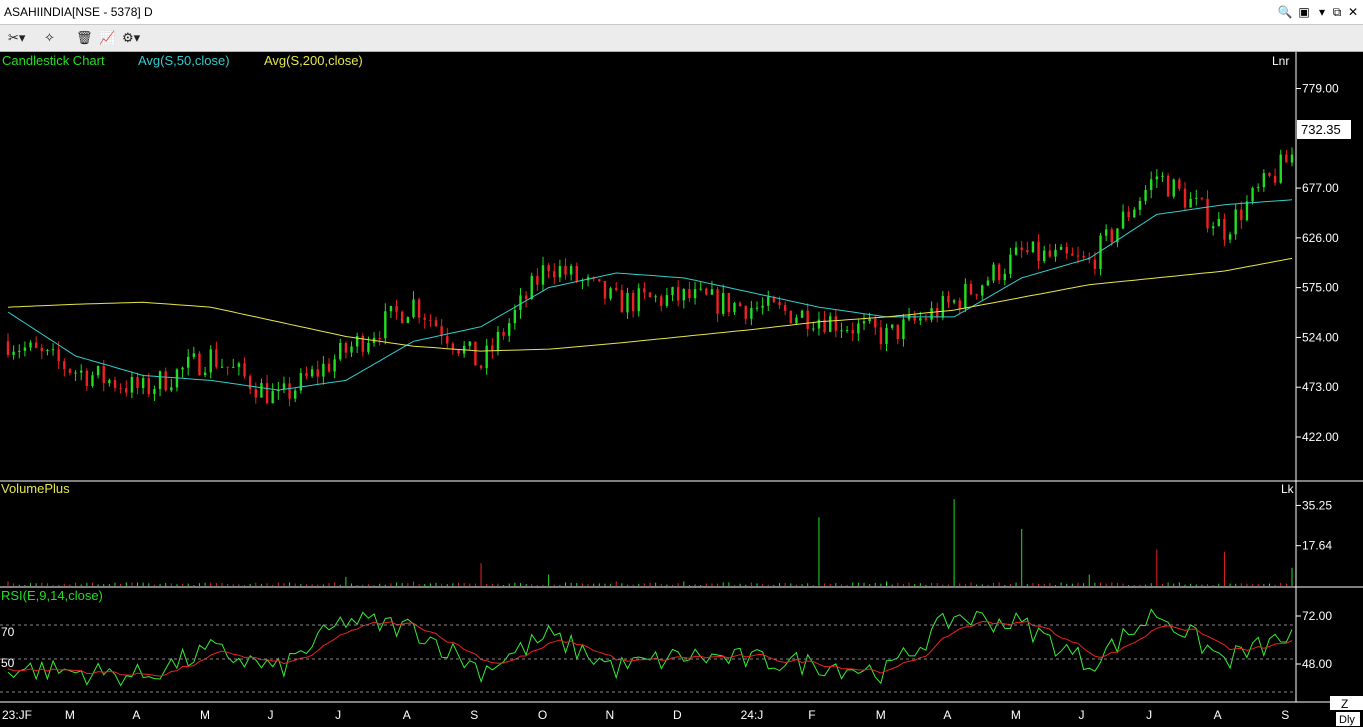 The image size is (1363, 727). Describe the element at coordinates (52, 595) in the screenshot. I see `legend-rsi: RSI(E,9,14,close)` at that location.